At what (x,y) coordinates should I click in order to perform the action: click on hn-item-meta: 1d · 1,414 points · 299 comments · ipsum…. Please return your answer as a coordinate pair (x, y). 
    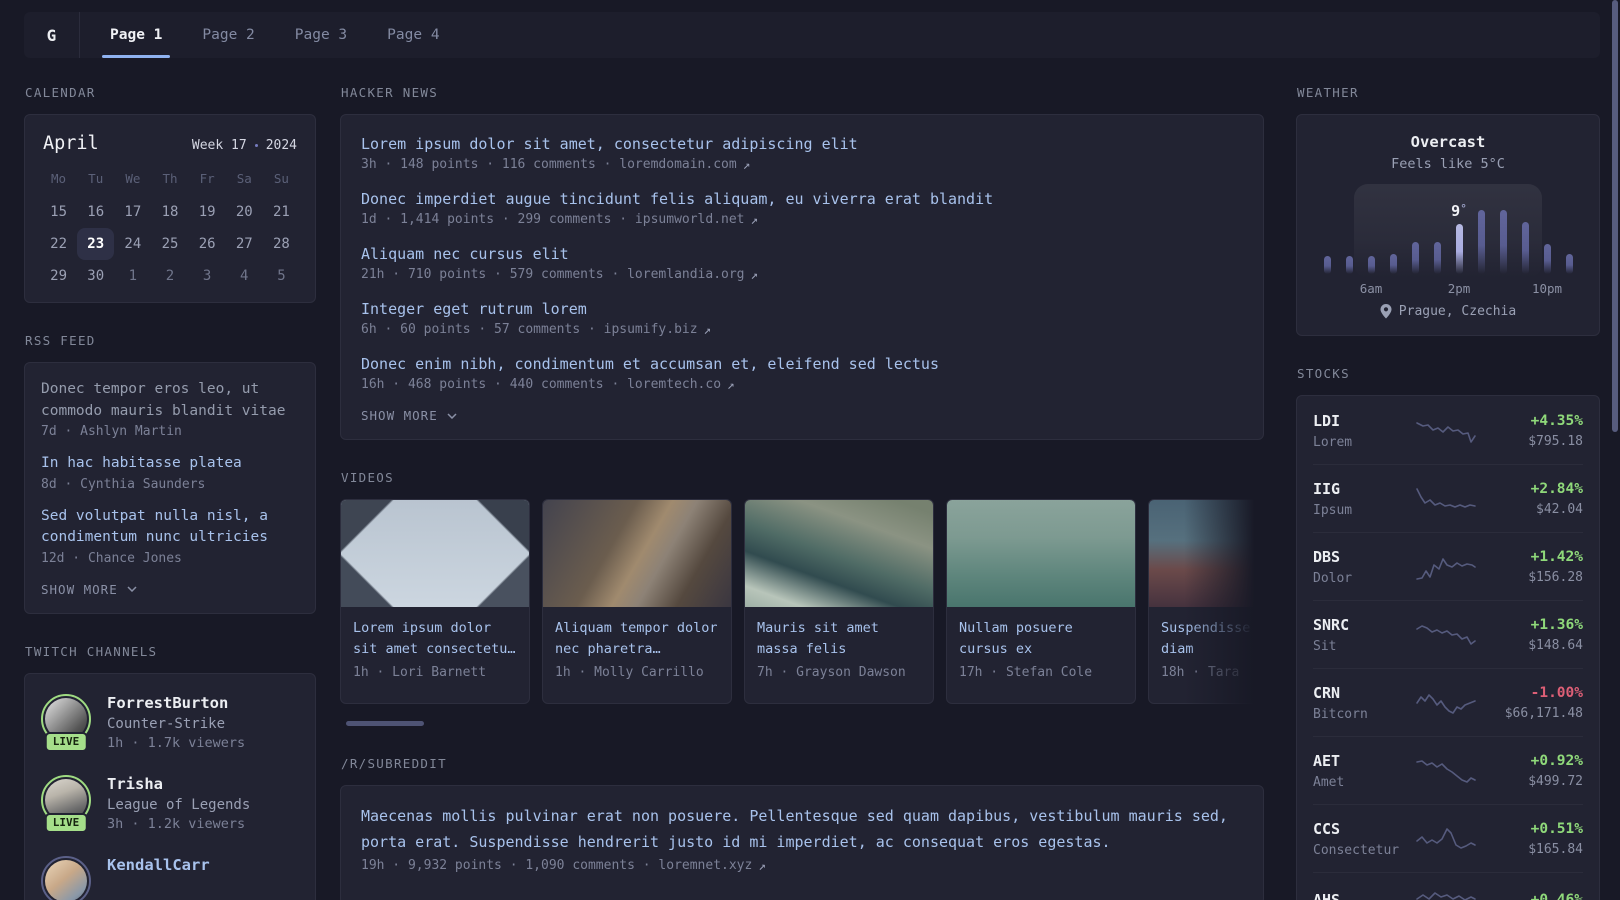
    Looking at the image, I should click on (553, 219).